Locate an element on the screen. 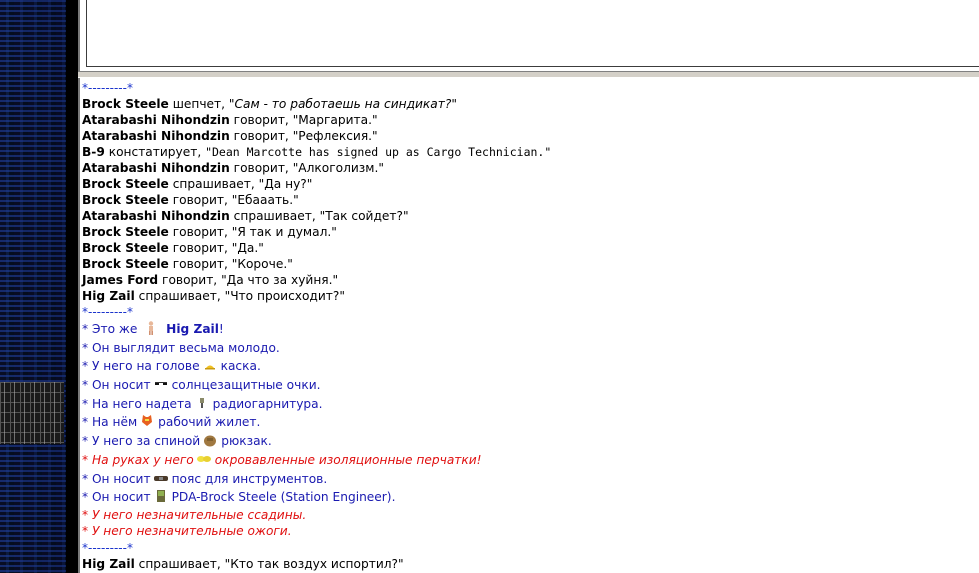 The image size is (979, 573). map-floor-grate is located at coordinates (32, 413).